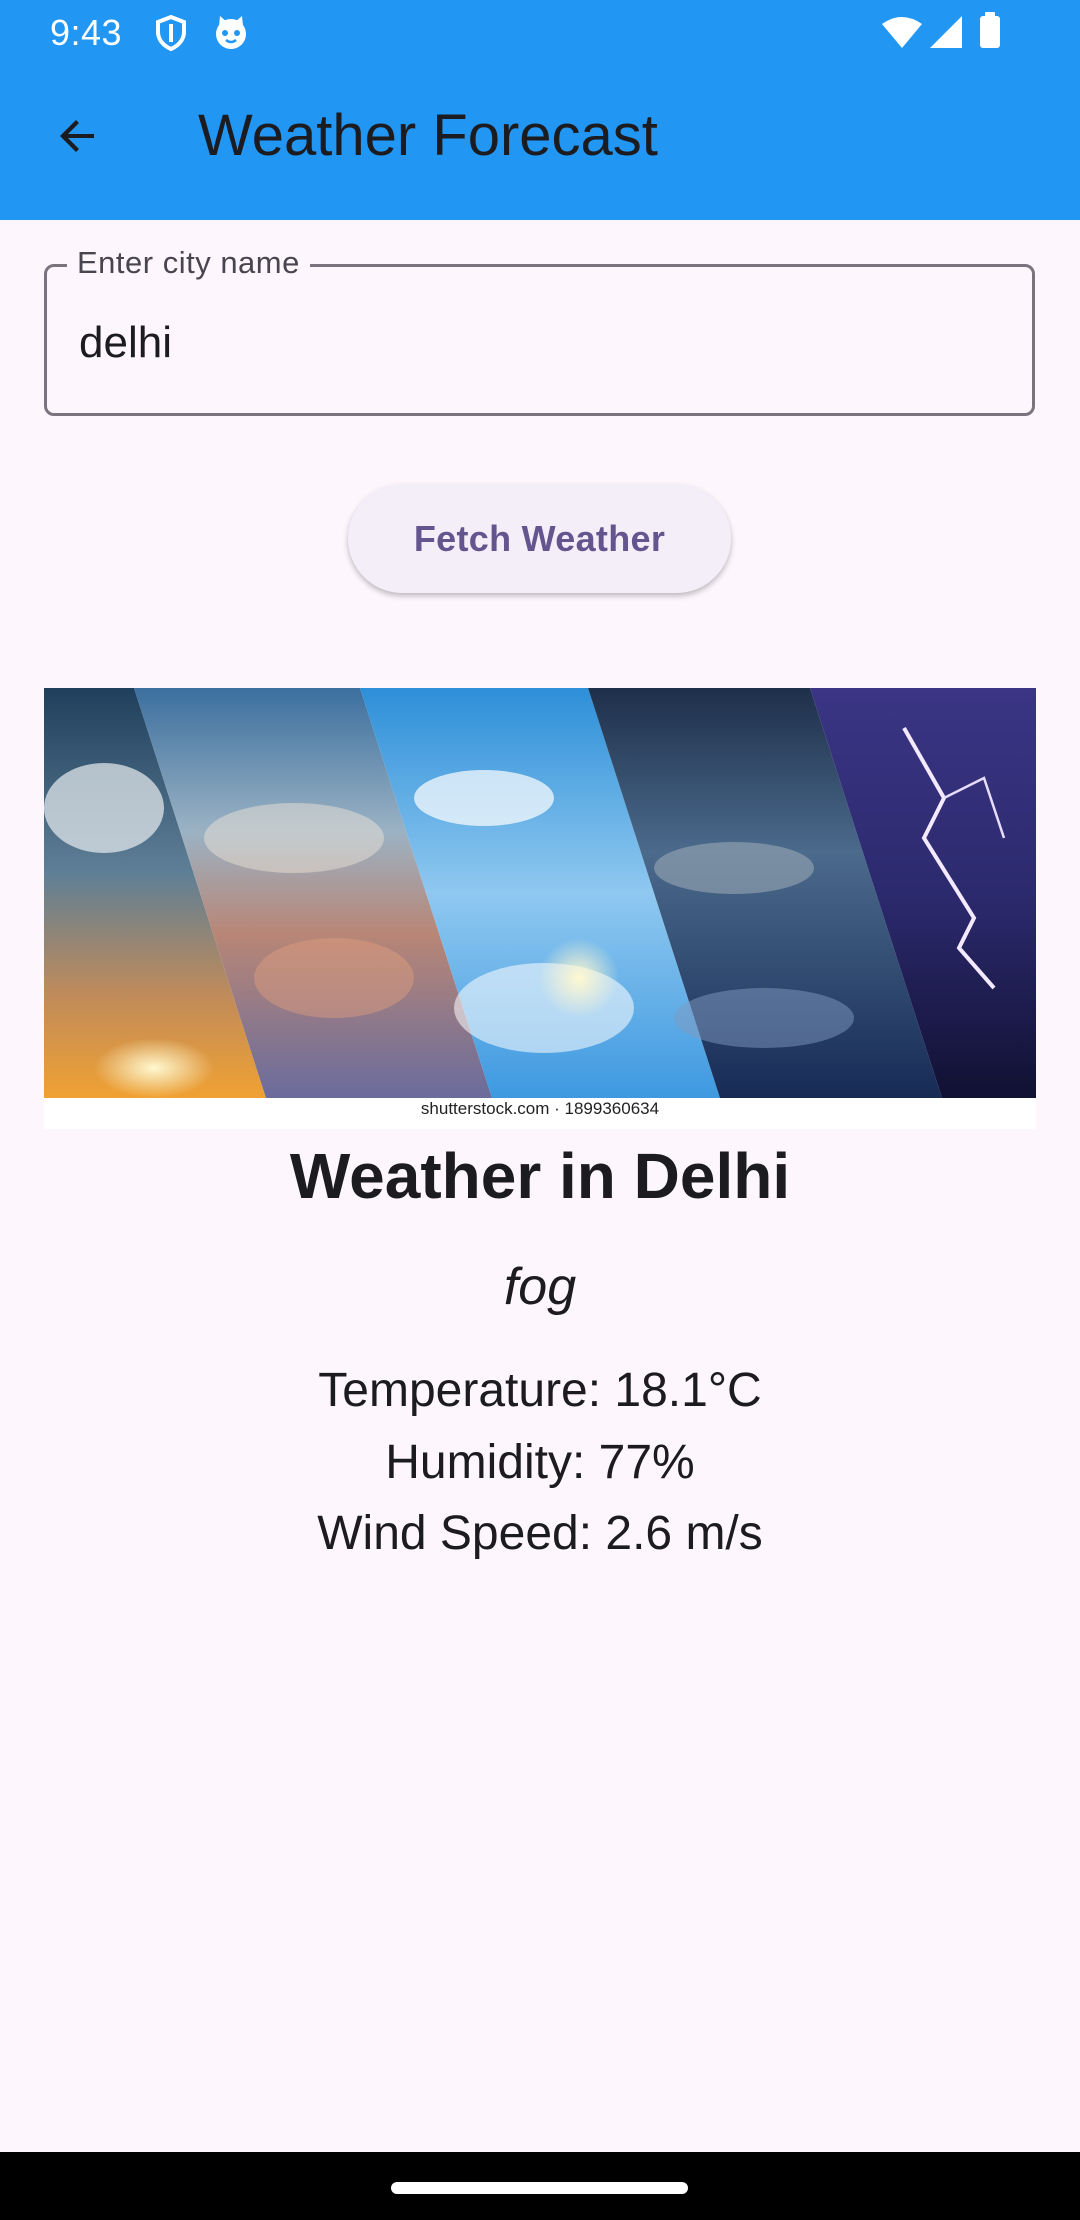 Image resolution: width=1080 pixels, height=2220 pixels. What do you see at coordinates (990, 33) in the screenshot?
I see `battery-icon` at bounding box center [990, 33].